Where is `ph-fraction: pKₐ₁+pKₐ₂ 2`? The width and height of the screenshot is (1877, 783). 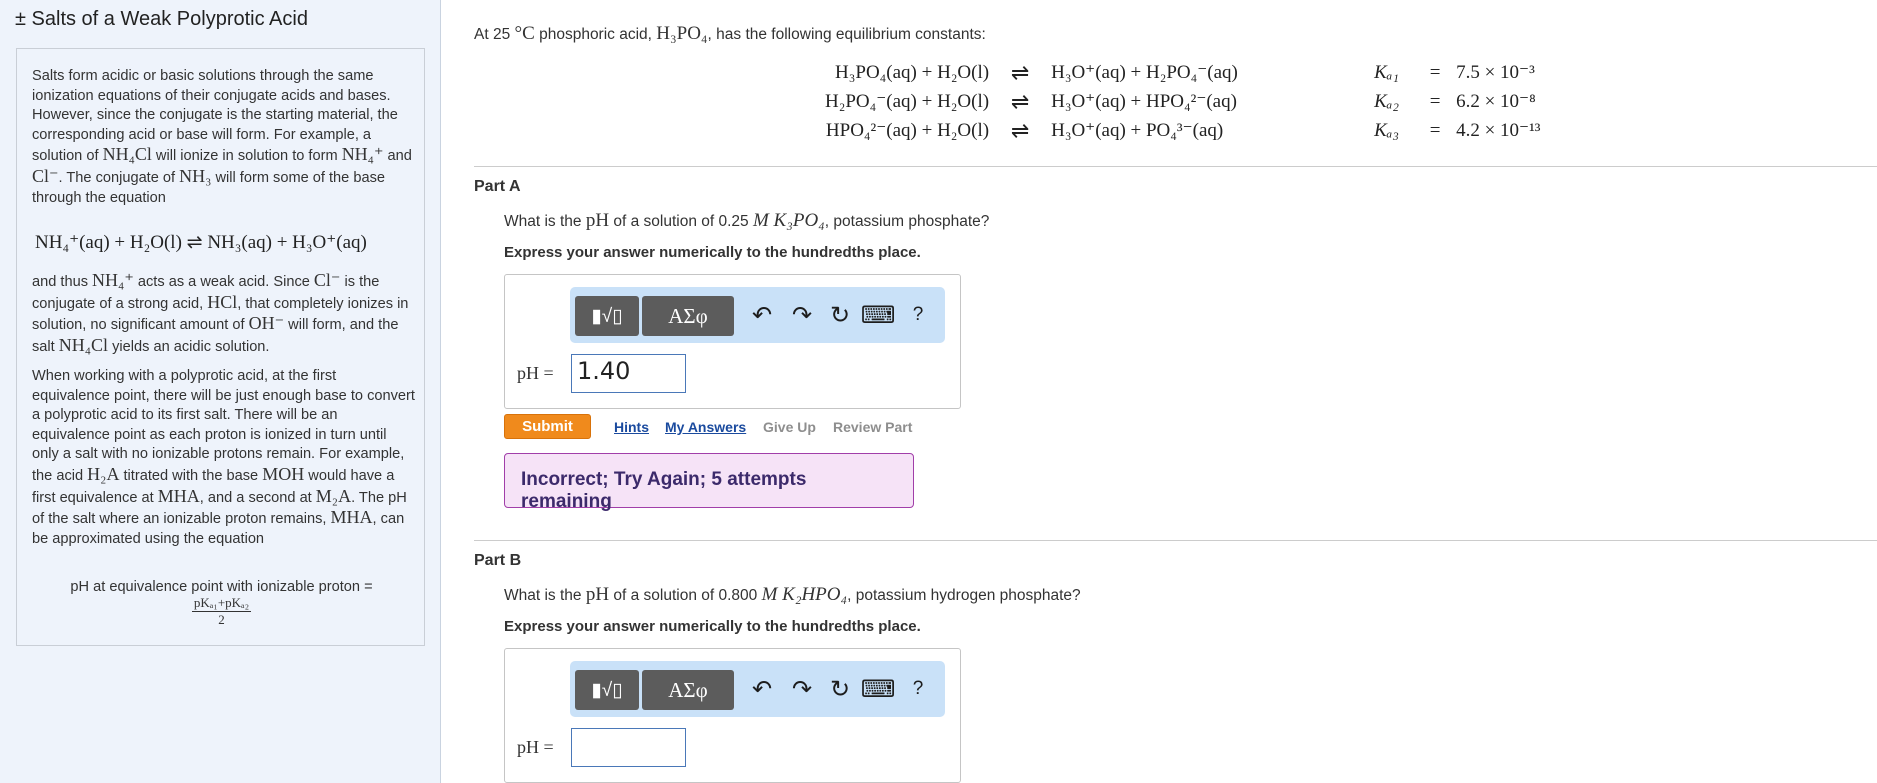 ph-fraction: pKₐ₁+pKₐ₂ 2 is located at coordinates (221, 611).